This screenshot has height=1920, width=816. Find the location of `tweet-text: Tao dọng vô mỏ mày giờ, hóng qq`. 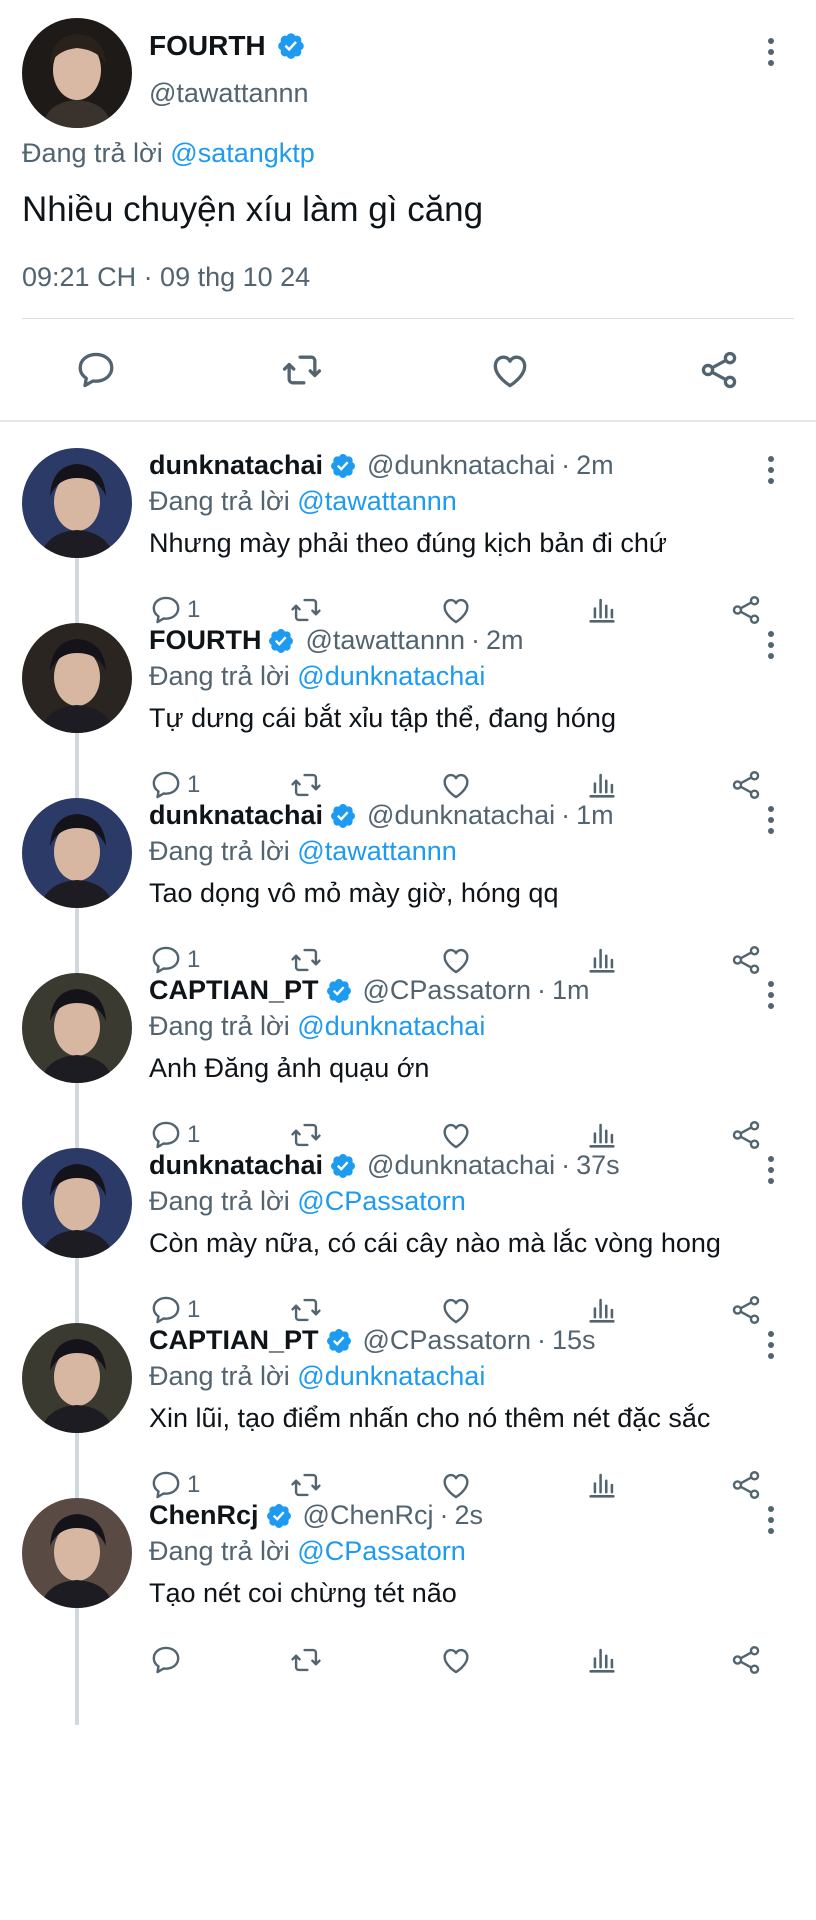

tweet-text: Tao dọng vô mỏ mày giờ, hóng qq is located at coordinates (354, 893).